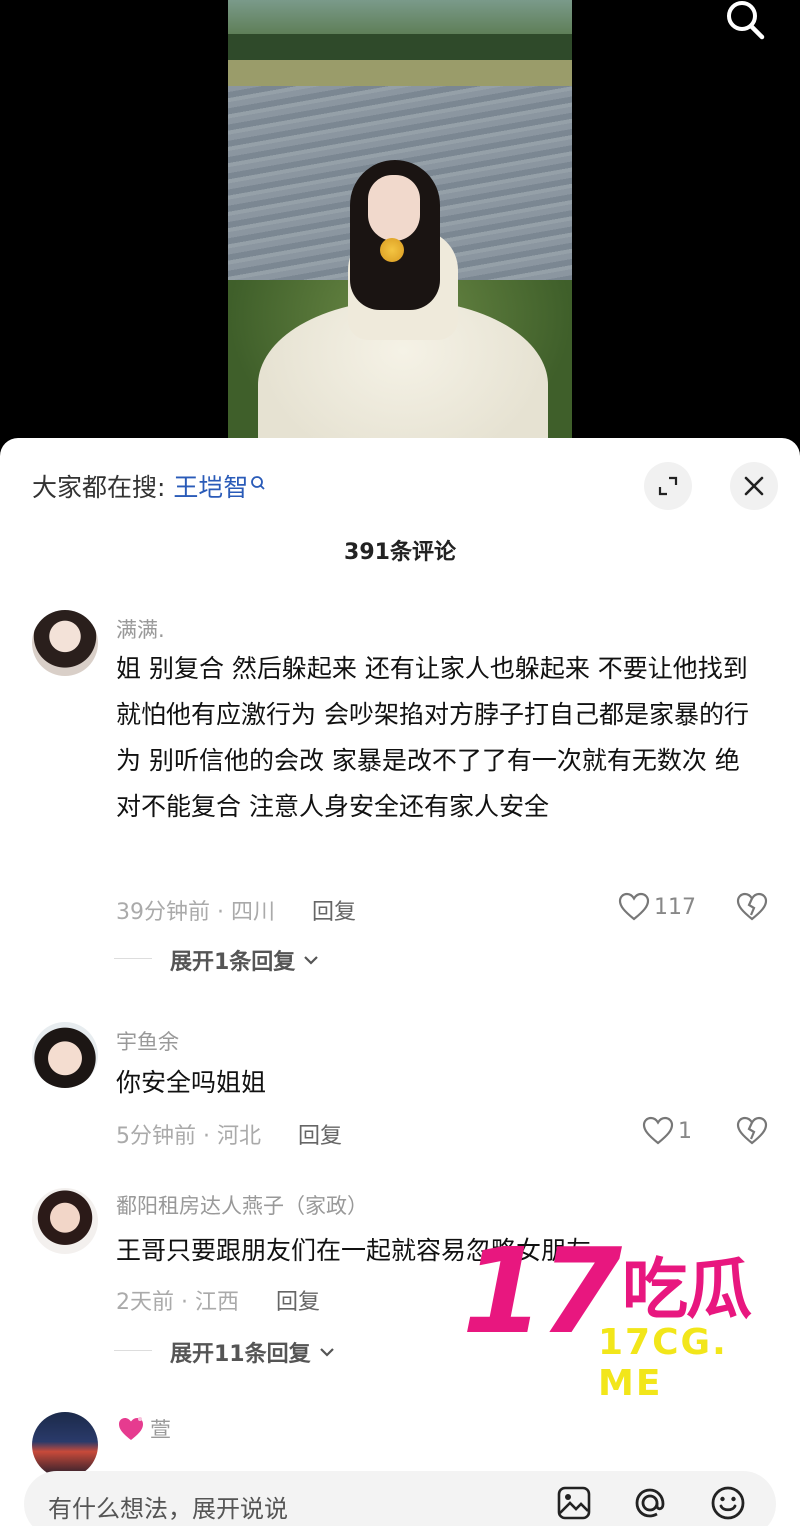 This screenshot has width=800, height=1526. What do you see at coordinates (195, 912) in the screenshot?
I see `comment-time-location: 39分钟前 · 四川` at bounding box center [195, 912].